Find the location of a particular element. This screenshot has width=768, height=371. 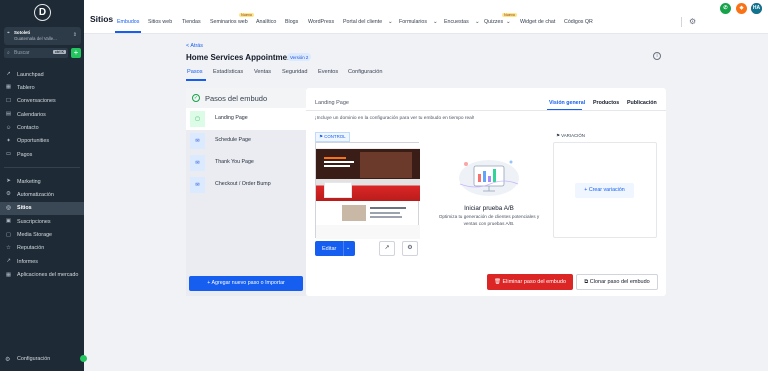

tab-publicacion: Publicación is located at coordinates (642, 103).